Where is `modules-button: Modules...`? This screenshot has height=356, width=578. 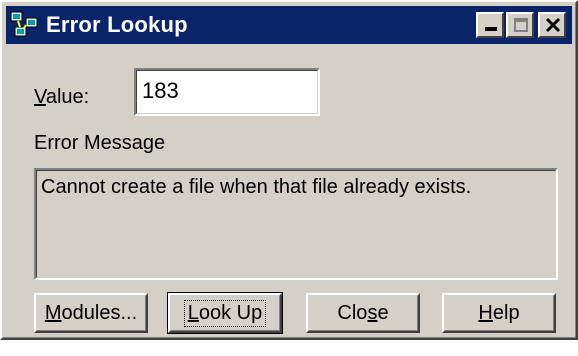
modules-button: Modules... is located at coordinates (91, 313).